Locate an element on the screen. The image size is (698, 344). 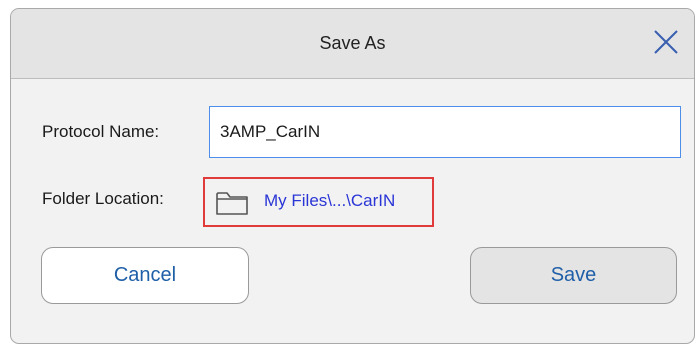
cancel-button: Cancel is located at coordinates (145, 275).